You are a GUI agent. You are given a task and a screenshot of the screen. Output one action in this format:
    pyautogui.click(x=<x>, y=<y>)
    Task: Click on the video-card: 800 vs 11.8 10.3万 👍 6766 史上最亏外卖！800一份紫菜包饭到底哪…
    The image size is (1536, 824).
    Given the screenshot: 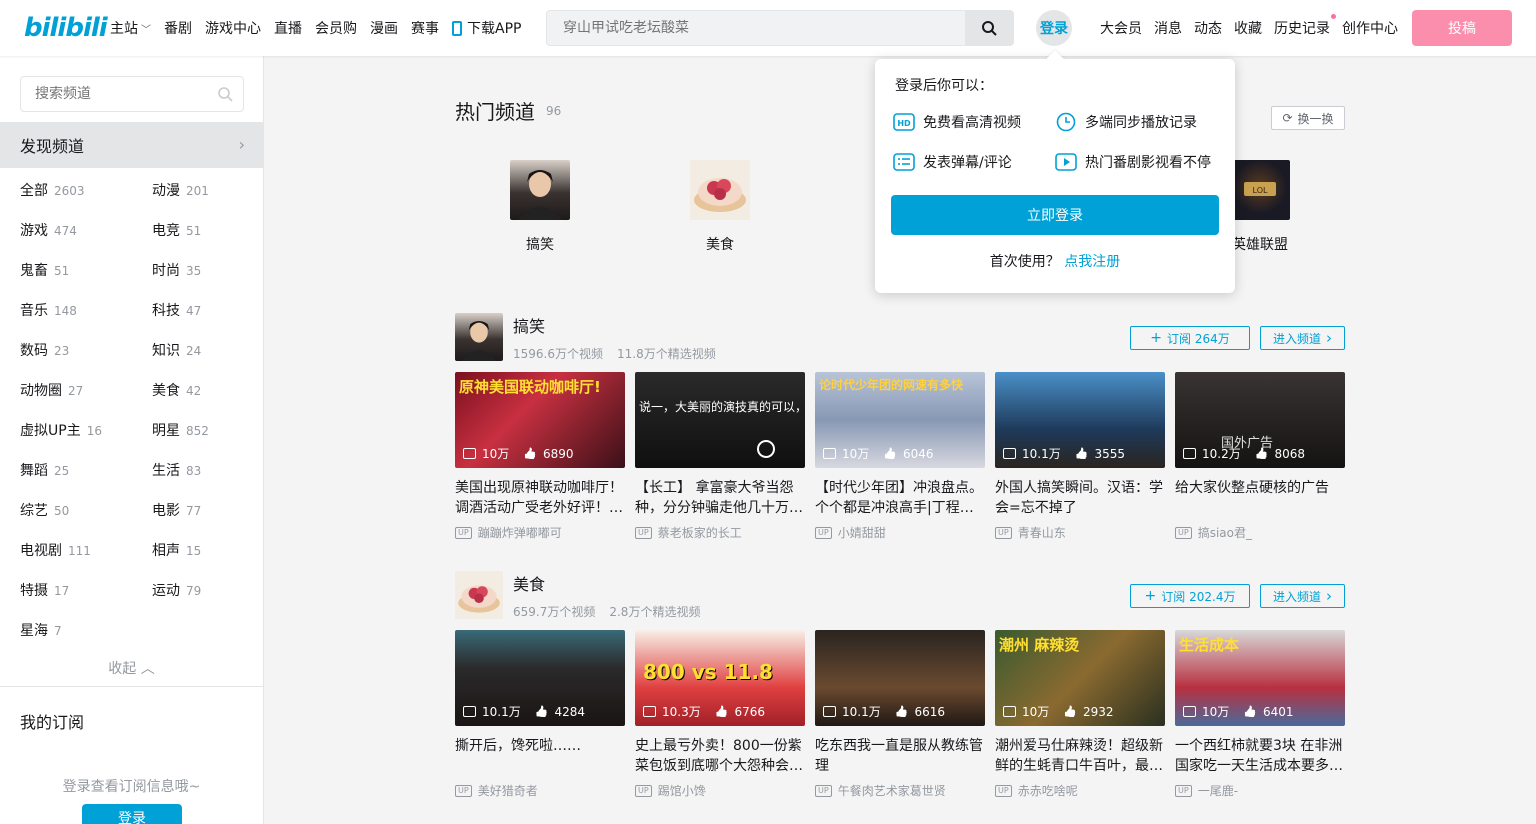 What is the action you would take?
    pyautogui.click(x=720, y=714)
    